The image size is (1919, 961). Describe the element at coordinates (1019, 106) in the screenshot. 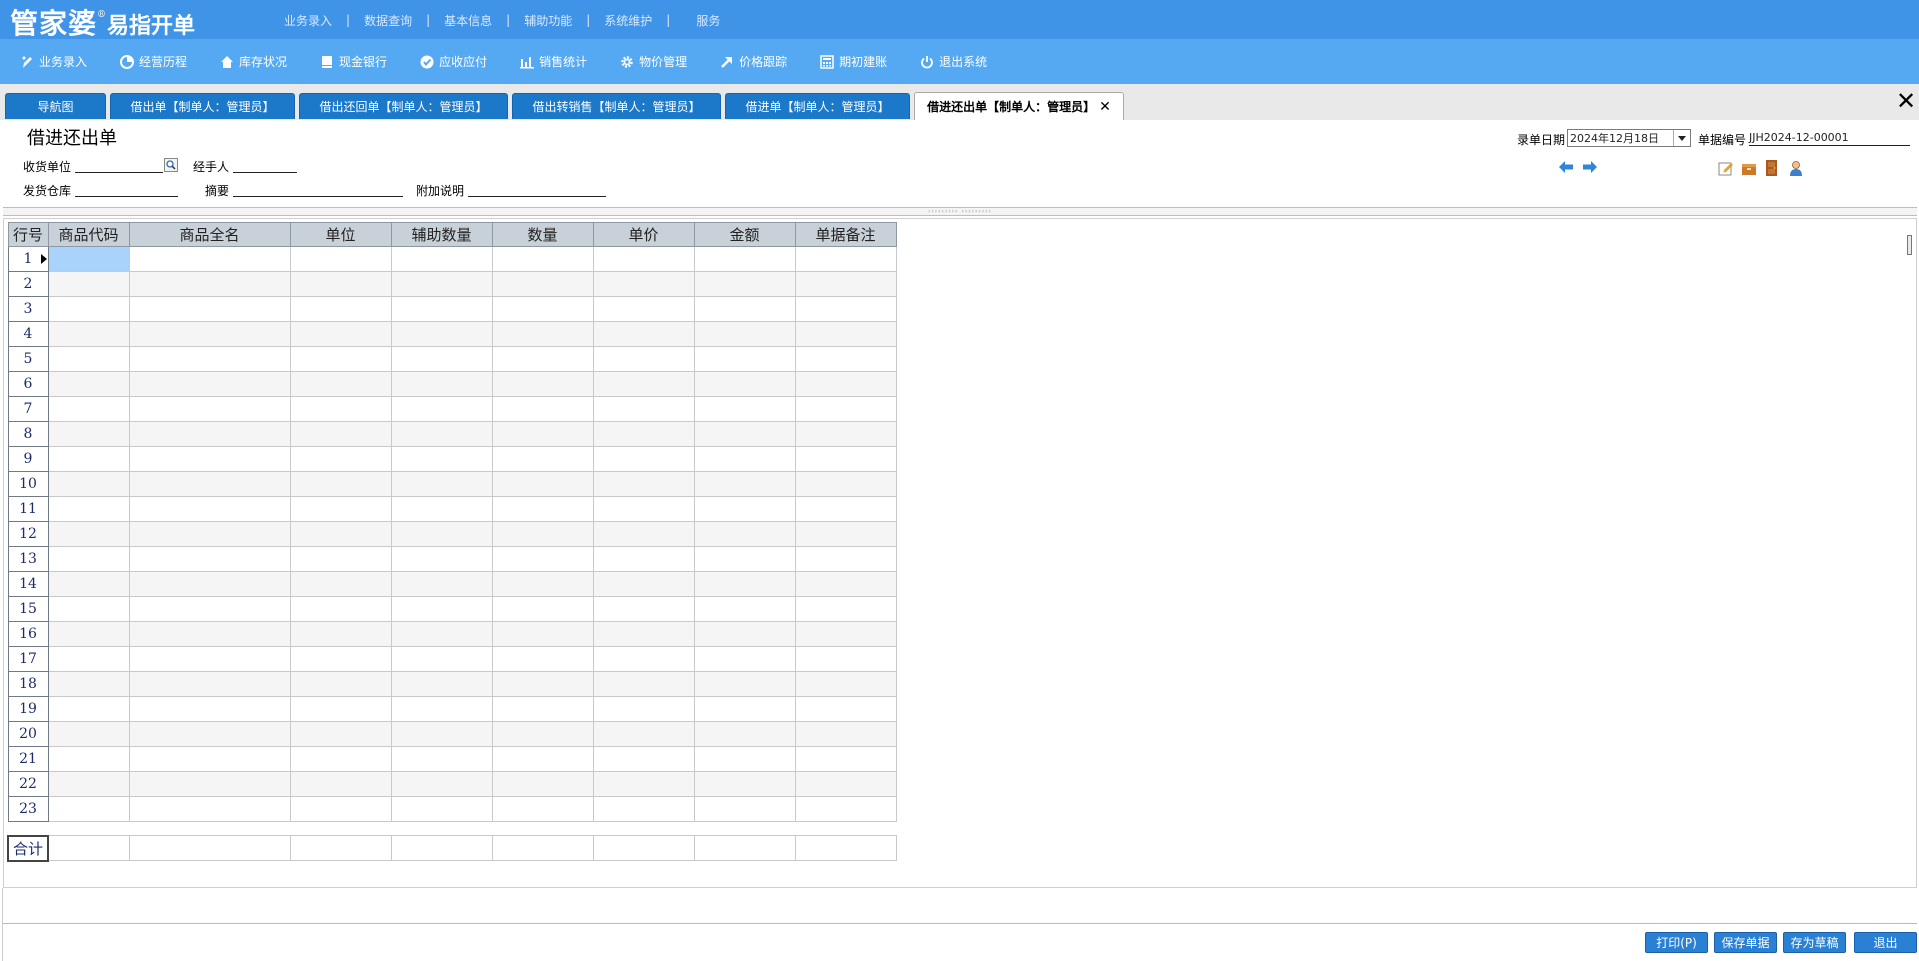

I see `tab-borrow-return-out: 借进还出单【制单人：管理员】 ✕` at that location.